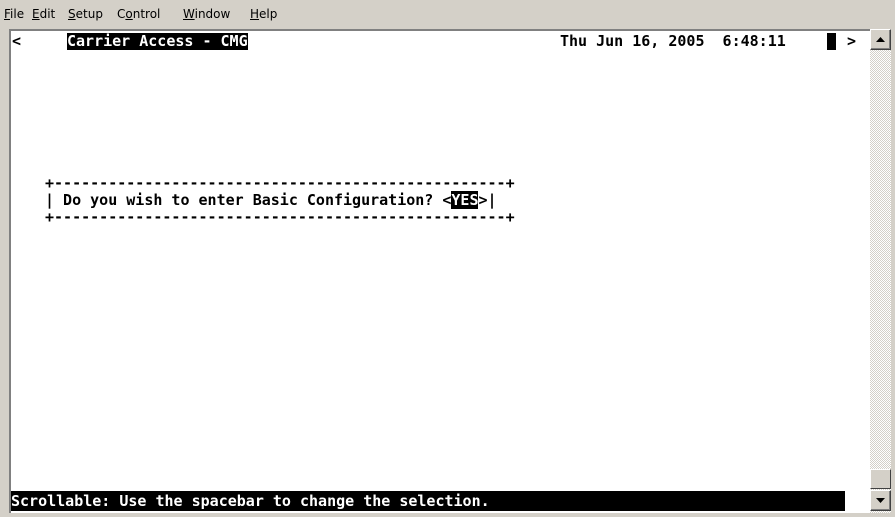 This screenshot has height=517, width=895. What do you see at coordinates (263, 14) in the screenshot?
I see `menu-help: Help` at bounding box center [263, 14].